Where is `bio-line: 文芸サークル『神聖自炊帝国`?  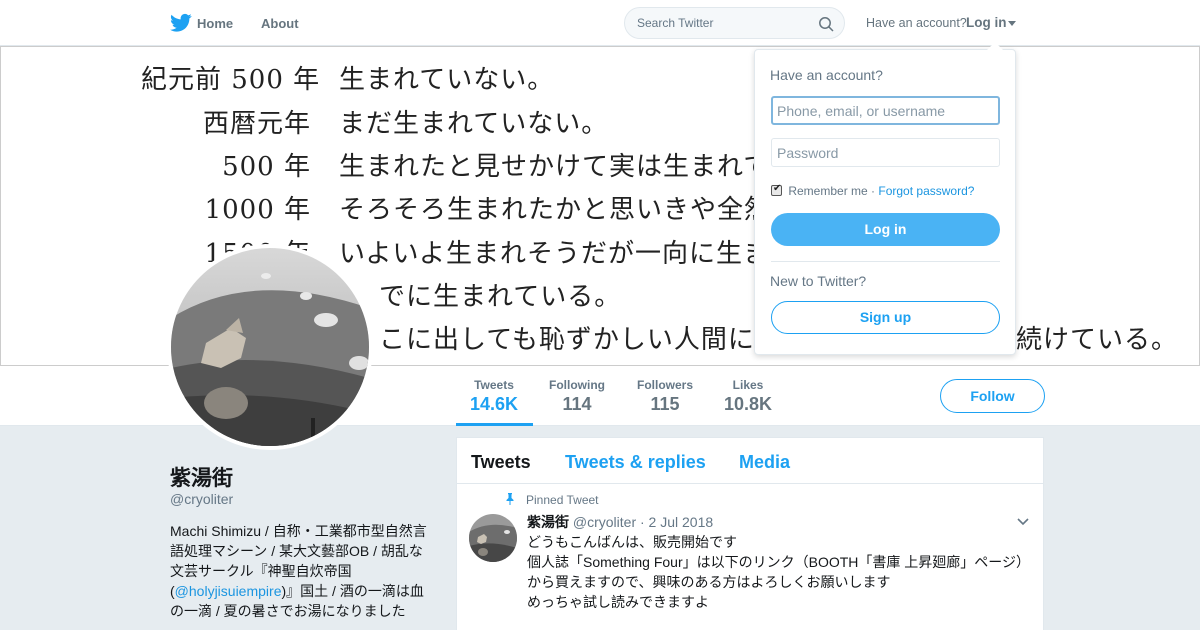 bio-line: 文芸サークル『神聖自炊帝国 is located at coordinates (261, 571).